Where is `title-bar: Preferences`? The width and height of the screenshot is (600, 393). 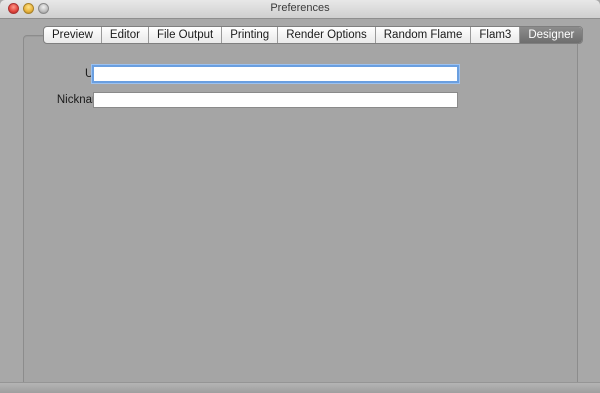
title-bar: Preferences is located at coordinates (300, 9).